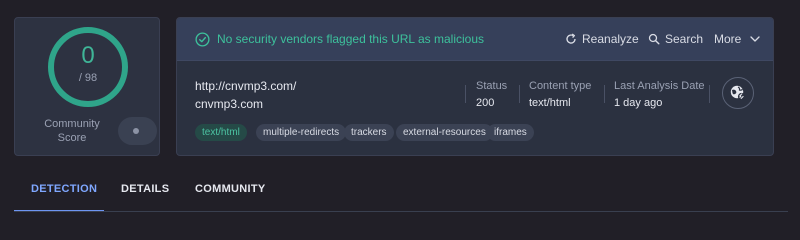  I want to click on check-circle-icon, so click(202, 39).